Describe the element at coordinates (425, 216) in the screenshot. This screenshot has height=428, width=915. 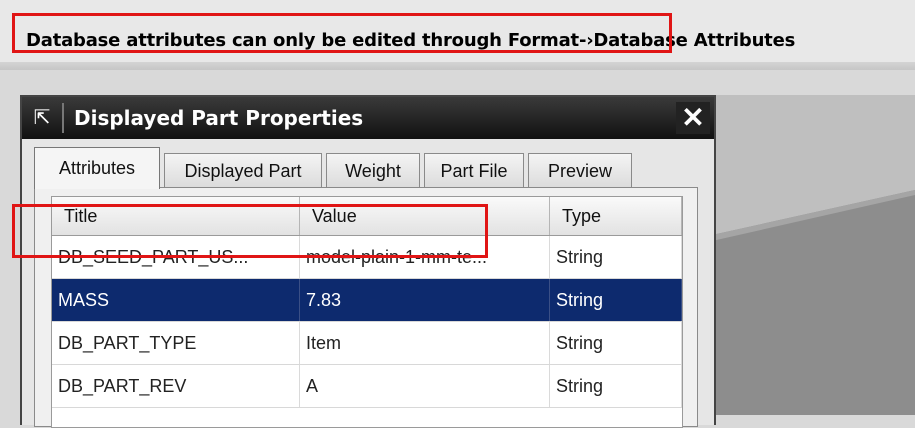
I see `column-header-value: Value` at that location.